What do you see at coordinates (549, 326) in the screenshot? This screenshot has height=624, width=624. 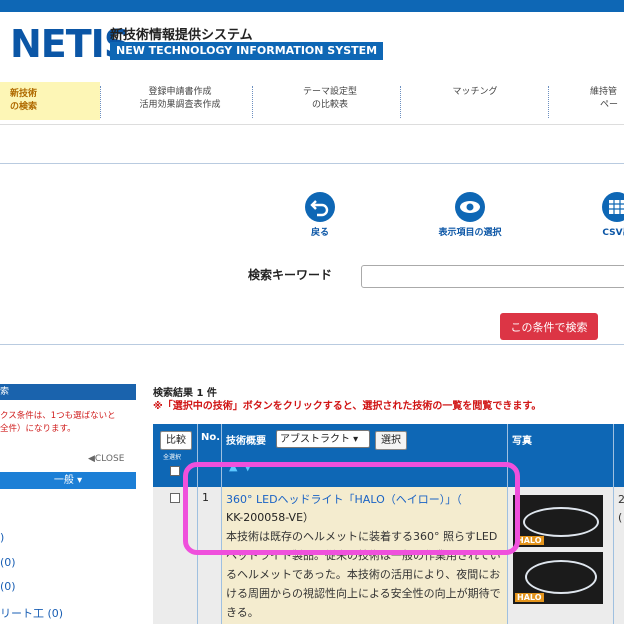 I see `search-submit-button: この条件で検索` at bounding box center [549, 326].